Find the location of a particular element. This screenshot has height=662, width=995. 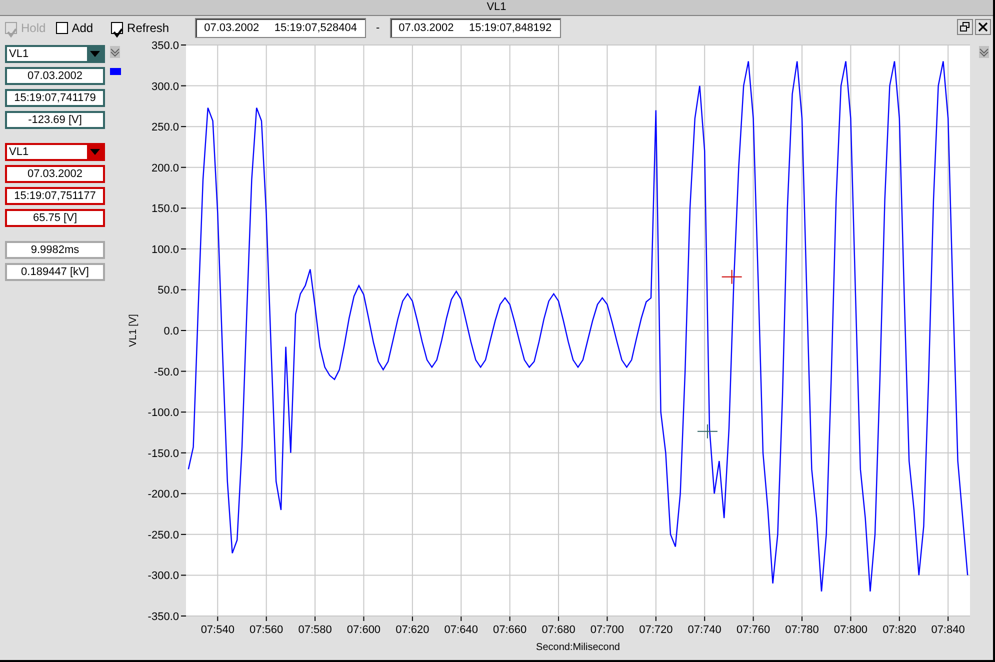

y-tick-label: -150.0 is located at coordinates (163, 454).